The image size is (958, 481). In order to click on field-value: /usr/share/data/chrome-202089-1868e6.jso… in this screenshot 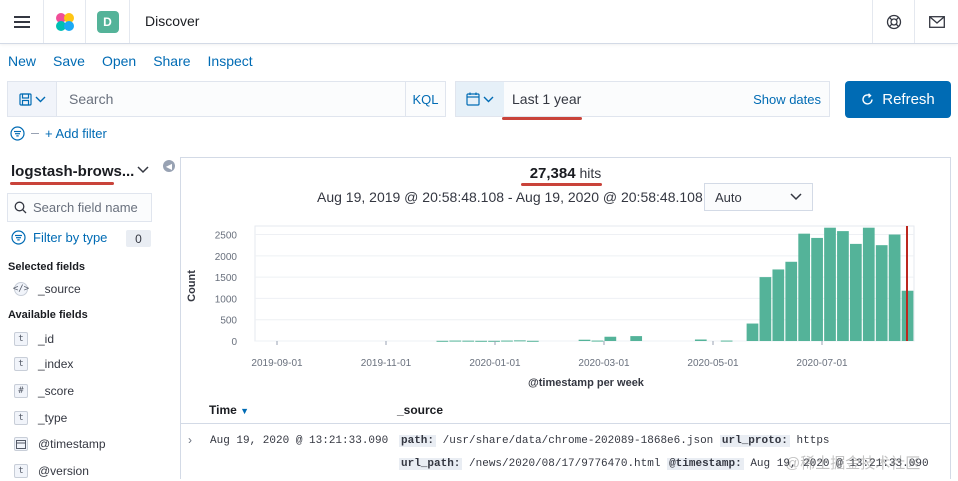, I will do `click(578, 441)`.